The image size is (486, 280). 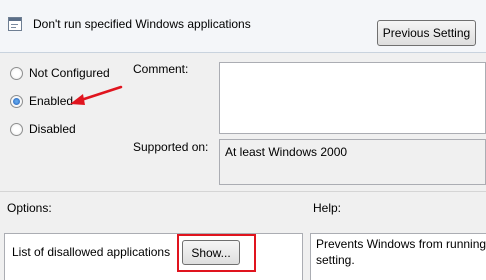 What do you see at coordinates (29, 208) in the screenshot?
I see `options-label: Options:` at bounding box center [29, 208].